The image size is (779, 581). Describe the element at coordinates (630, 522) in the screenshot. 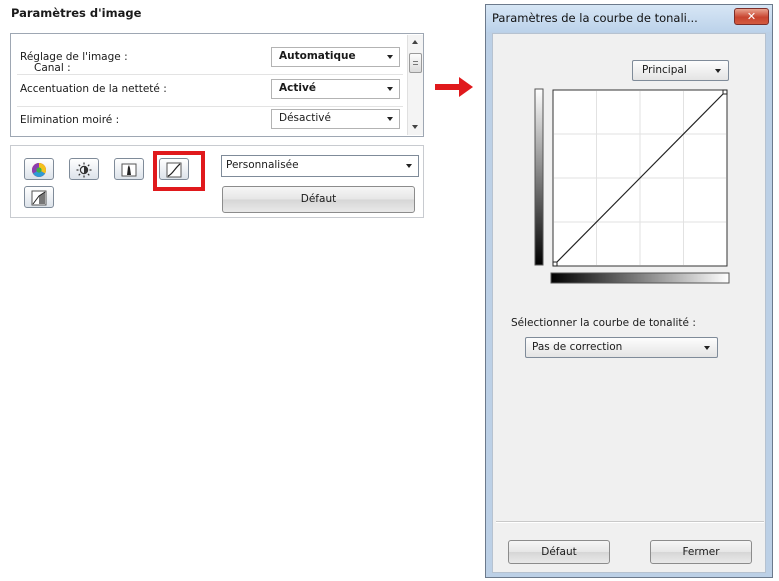

I see `dialog-separator` at that location.